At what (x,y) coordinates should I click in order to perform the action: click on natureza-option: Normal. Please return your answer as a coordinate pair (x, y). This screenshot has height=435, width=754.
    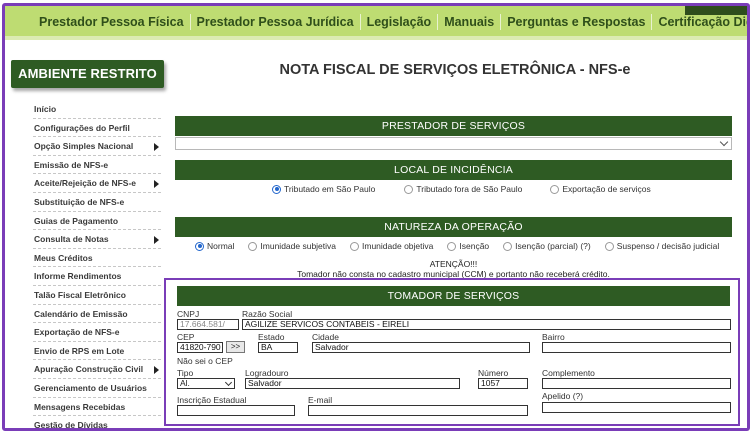
    Looking at the image, I should click on (214, 246).